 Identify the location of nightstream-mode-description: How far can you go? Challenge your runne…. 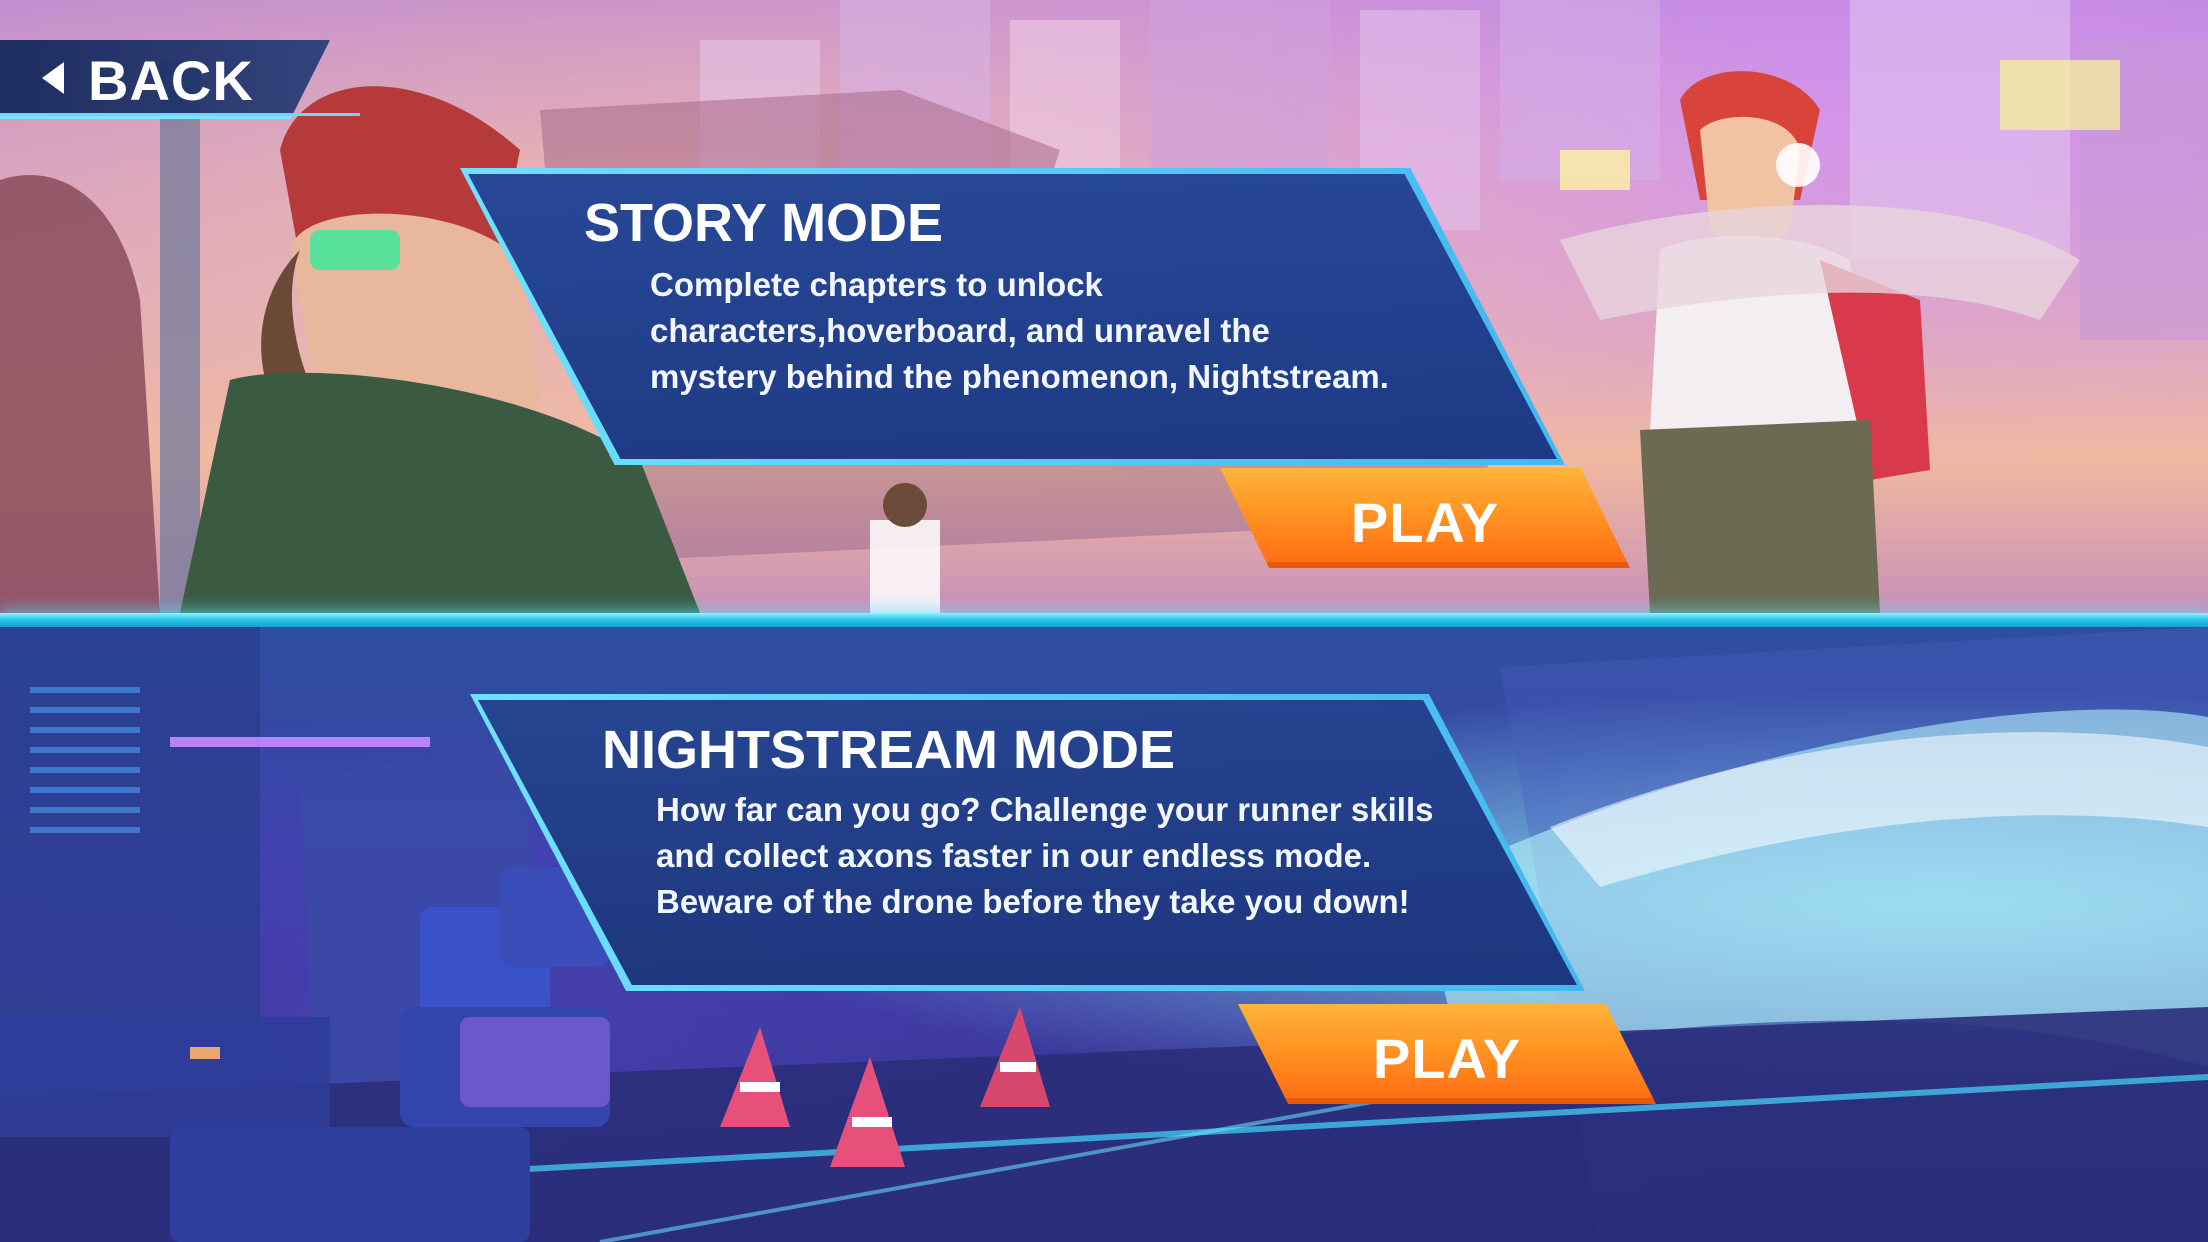
(1044, 856).